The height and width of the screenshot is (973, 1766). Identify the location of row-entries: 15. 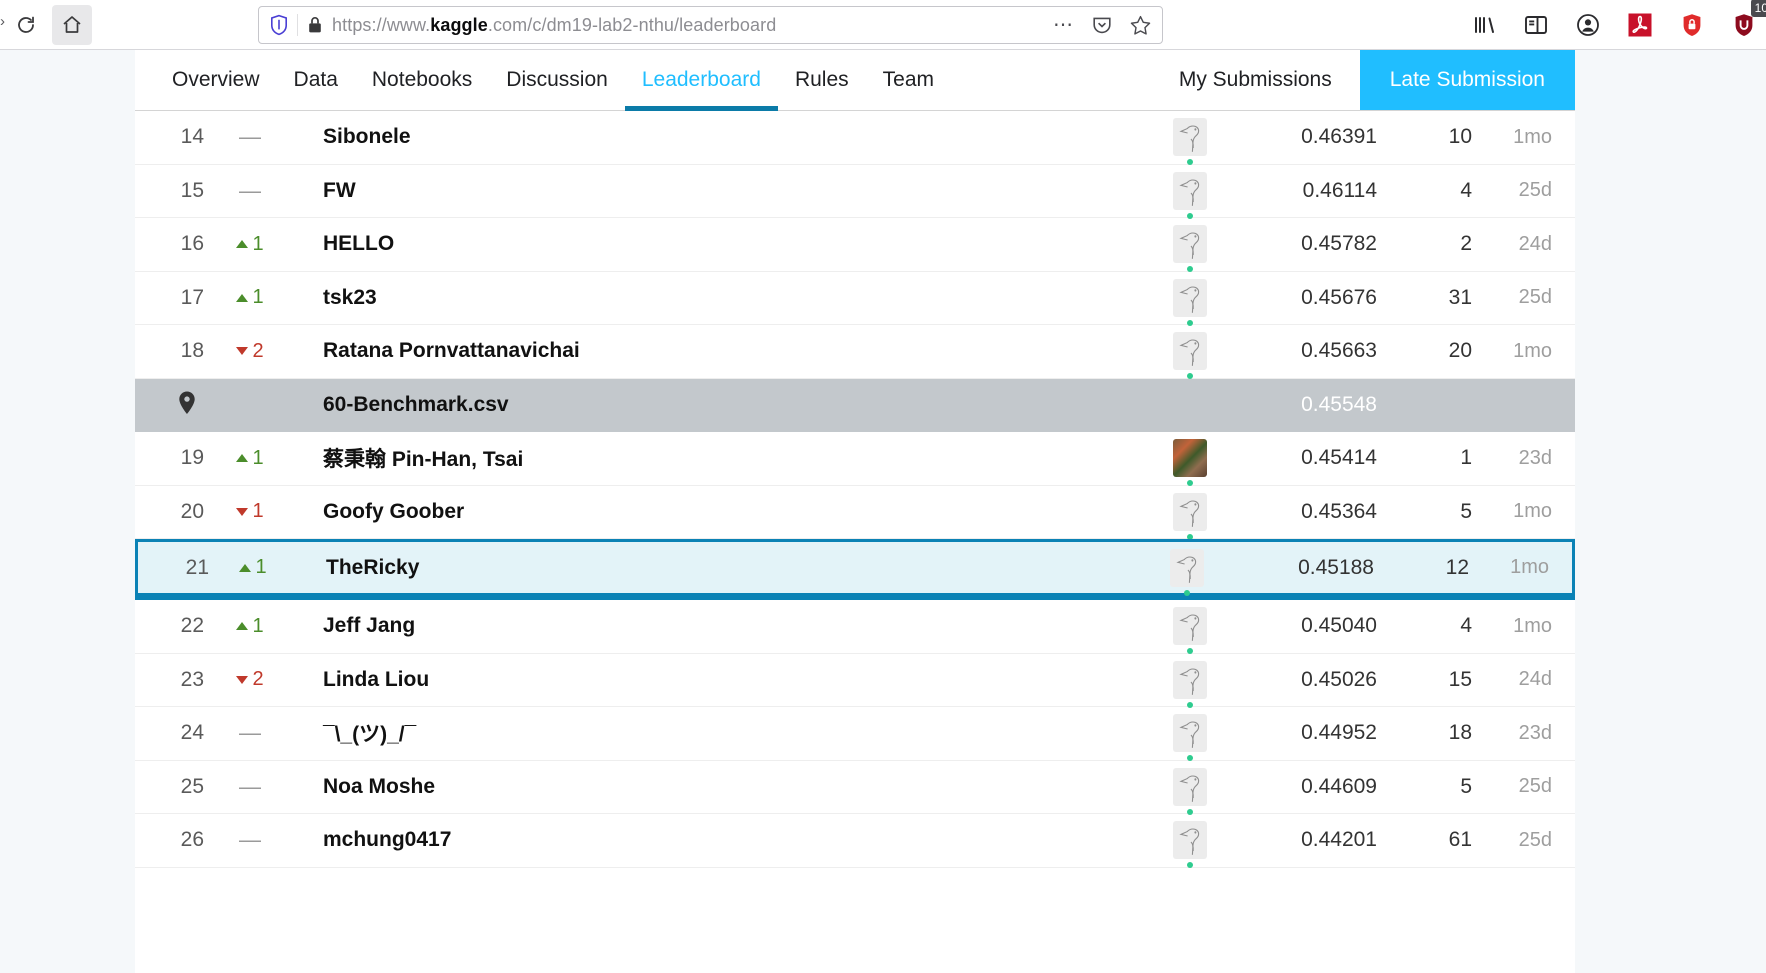
(1460, 679).